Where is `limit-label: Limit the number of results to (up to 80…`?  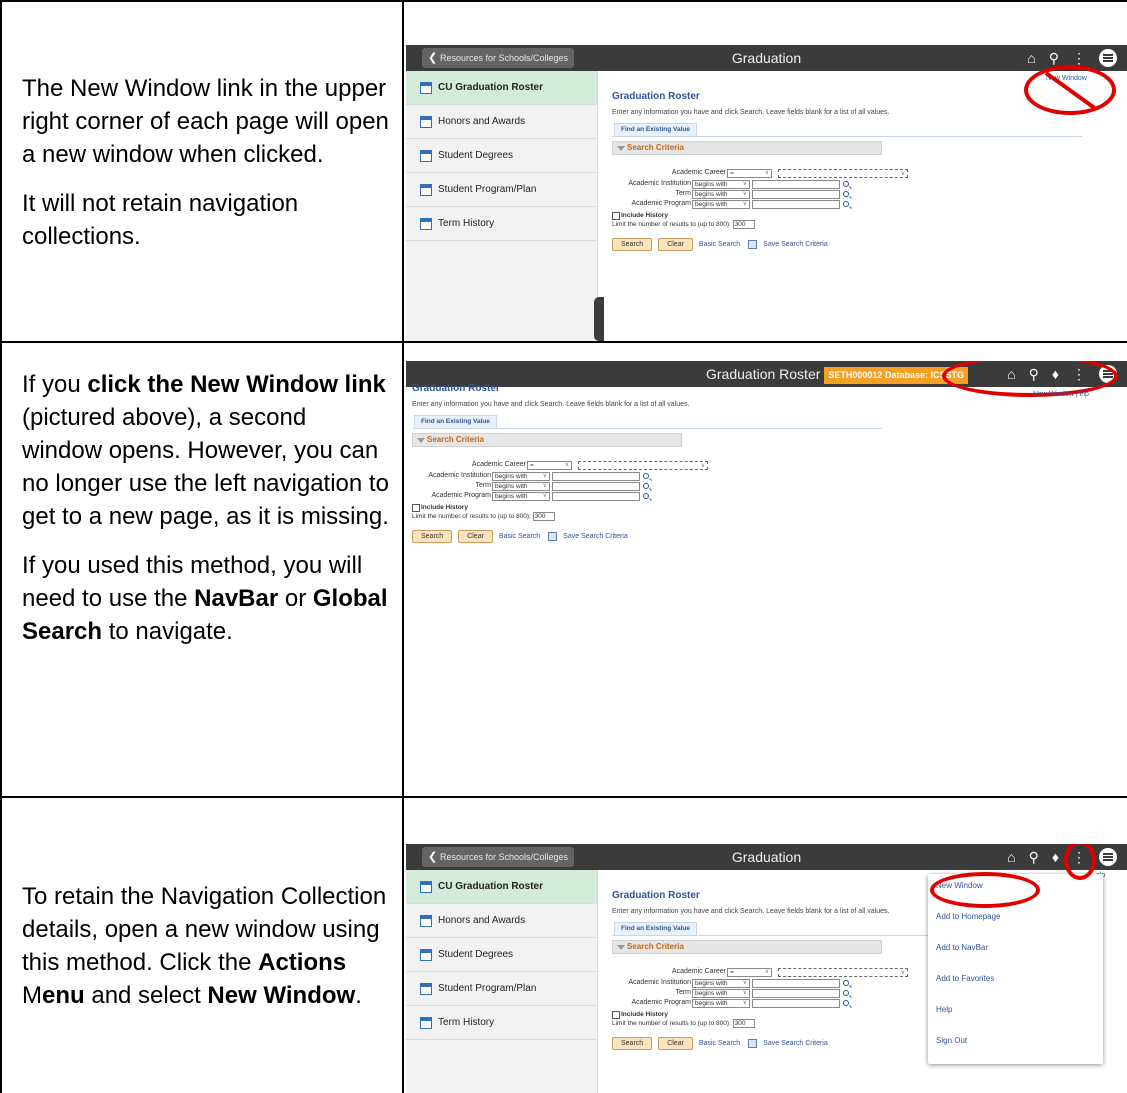 limit-label: Limit the number of results to (up to 80… is located at coordinates (671, 225).